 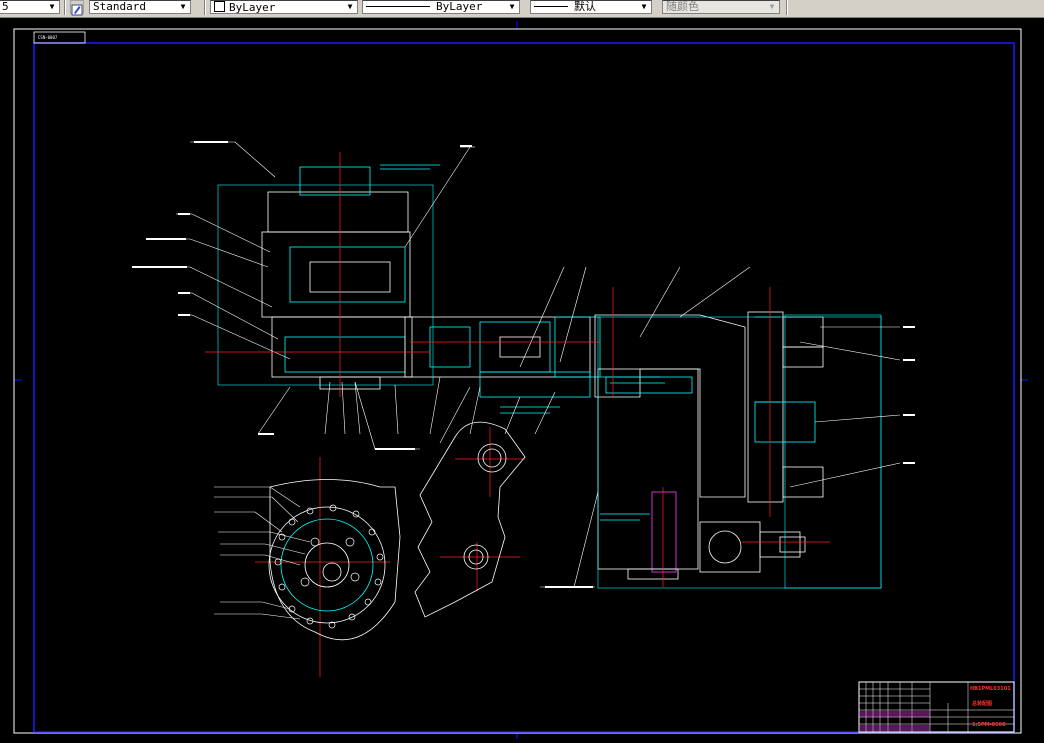 I want to click on drawing-name: 总装配图, so click(x=982, y=703).